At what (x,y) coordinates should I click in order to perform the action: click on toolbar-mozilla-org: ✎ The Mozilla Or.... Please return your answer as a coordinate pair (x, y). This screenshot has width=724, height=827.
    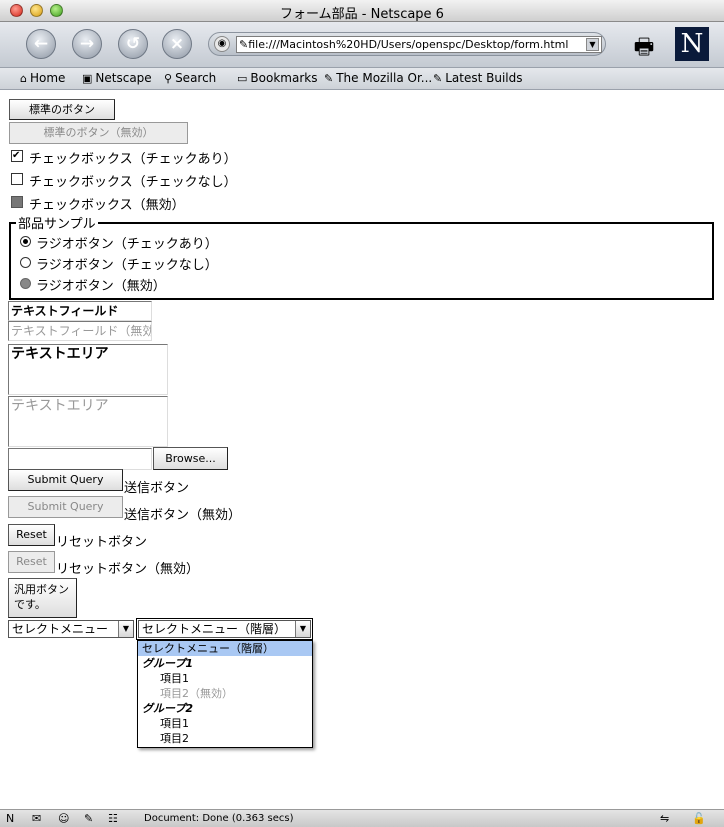
    Looking at the image, I should click on (378, 78).